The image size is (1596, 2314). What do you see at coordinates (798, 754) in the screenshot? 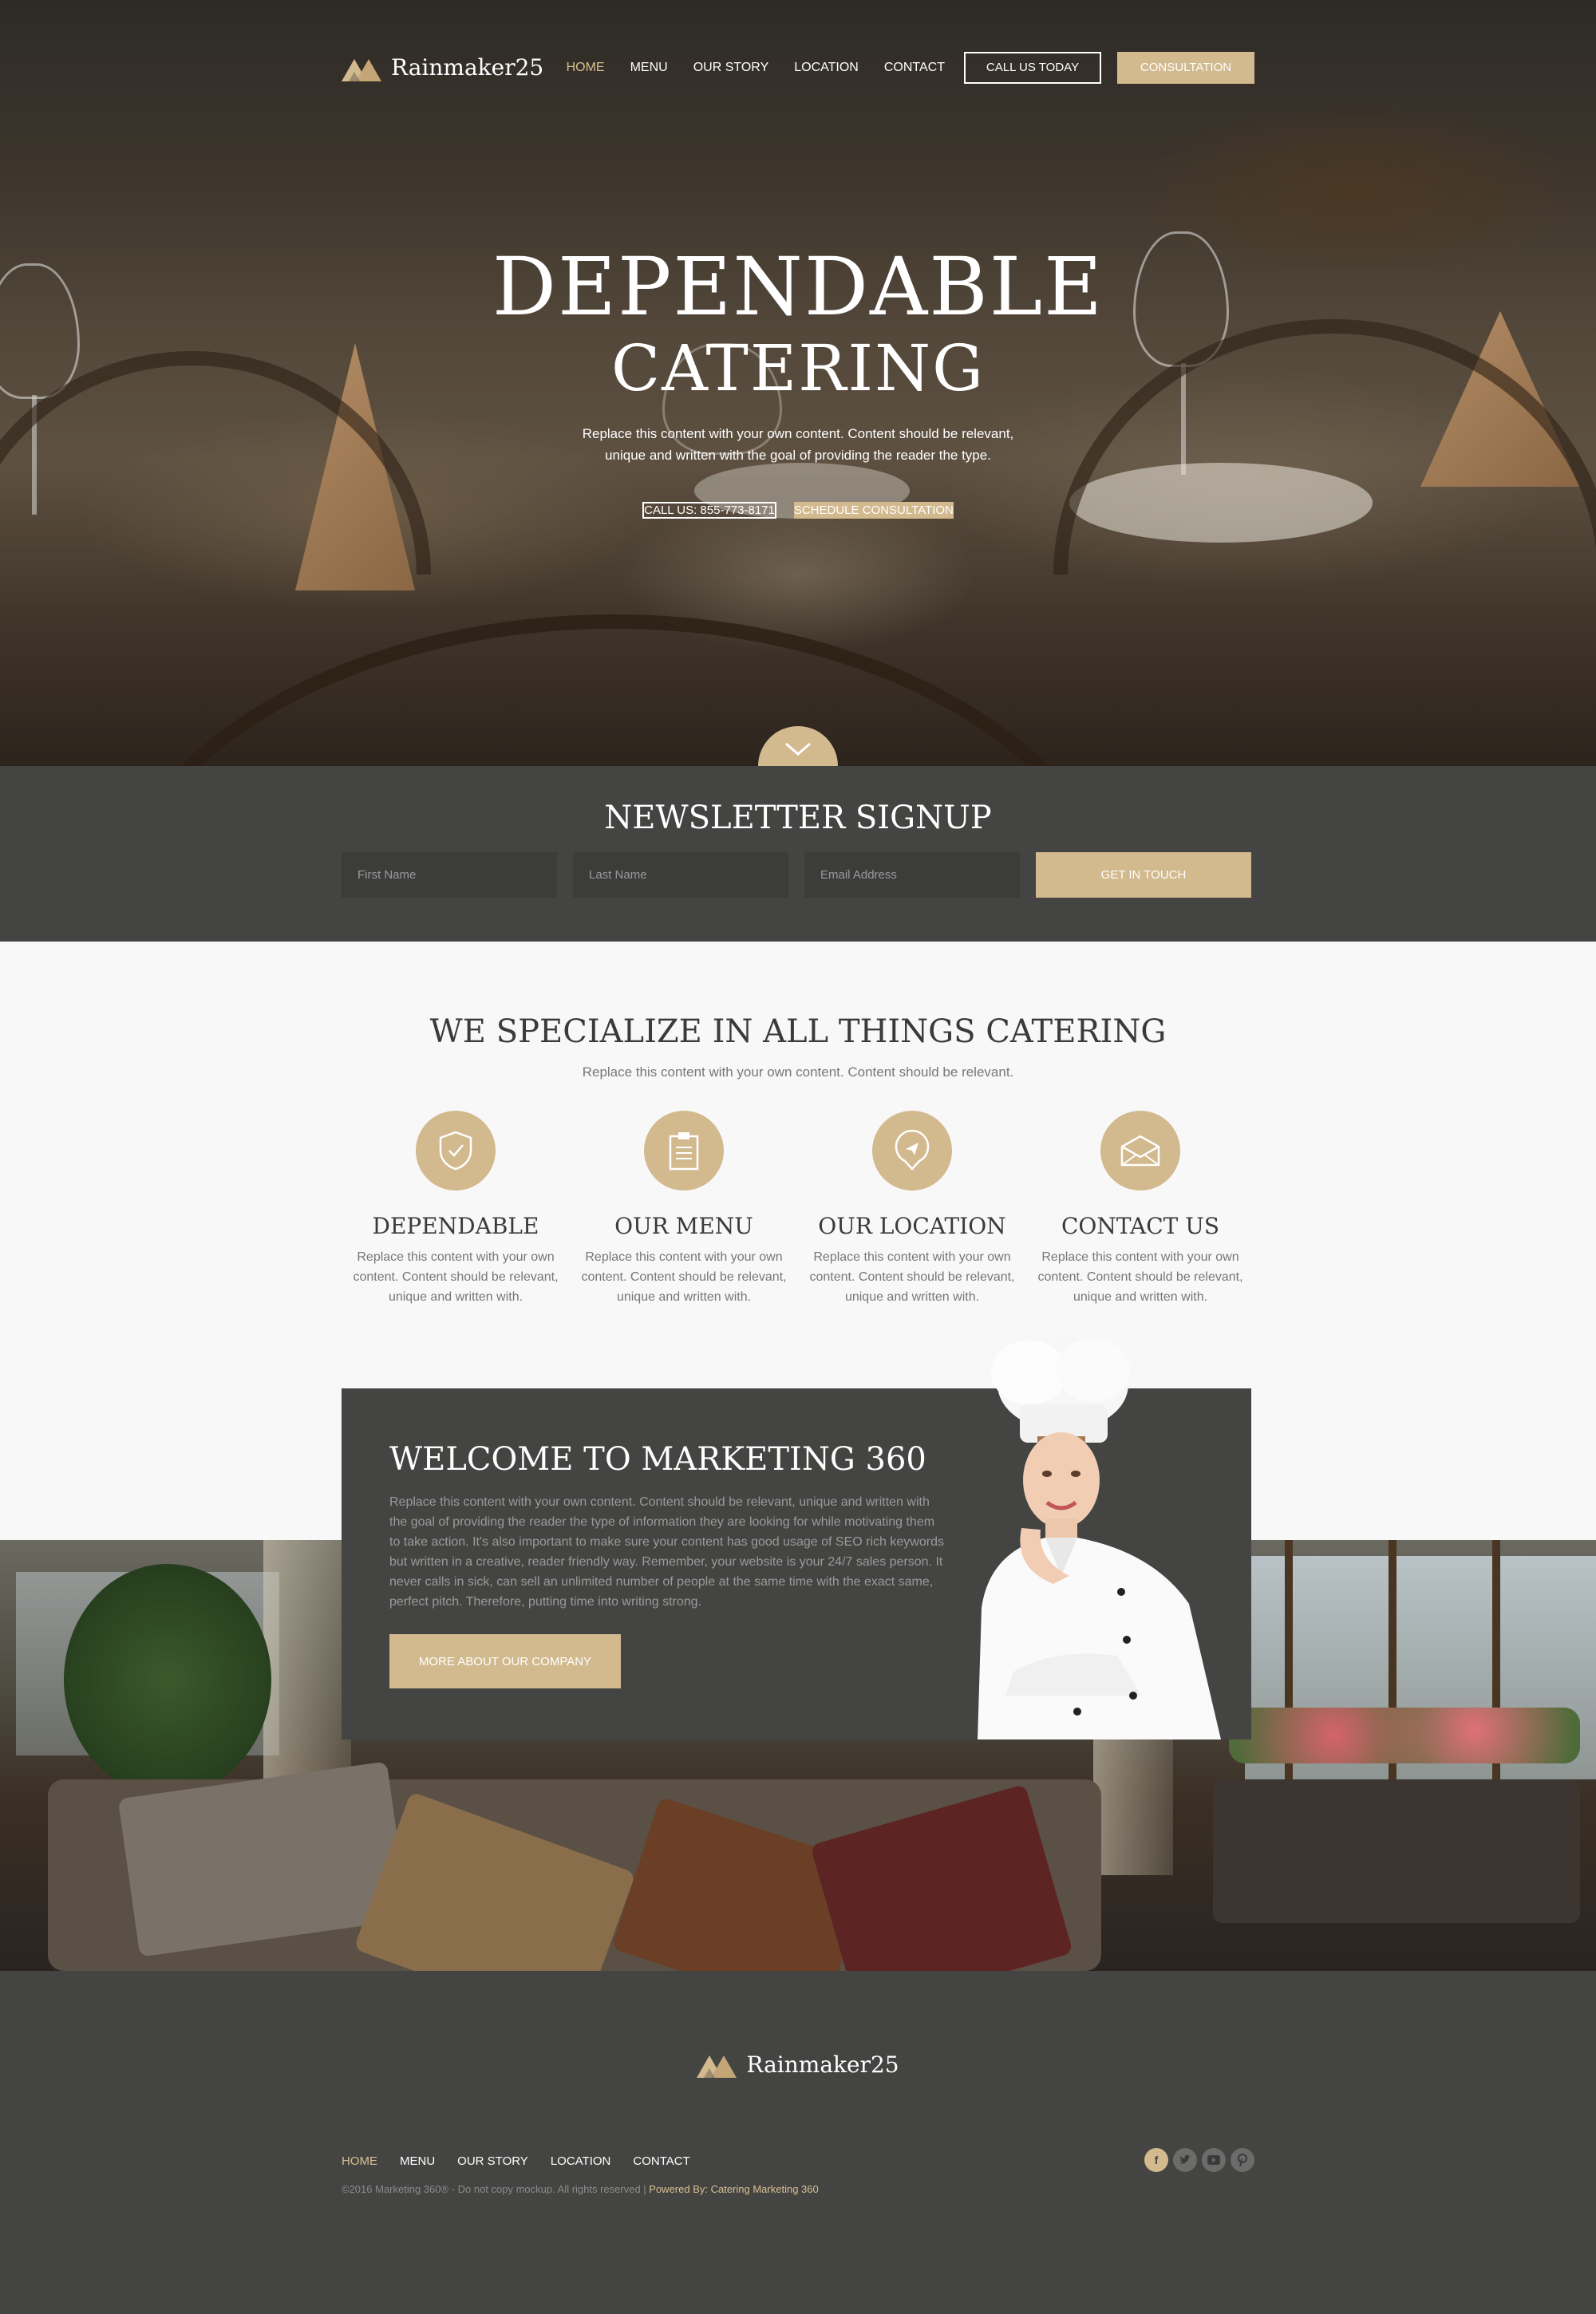
I see `chevron-down-icon` at bounding box center [798, 754].